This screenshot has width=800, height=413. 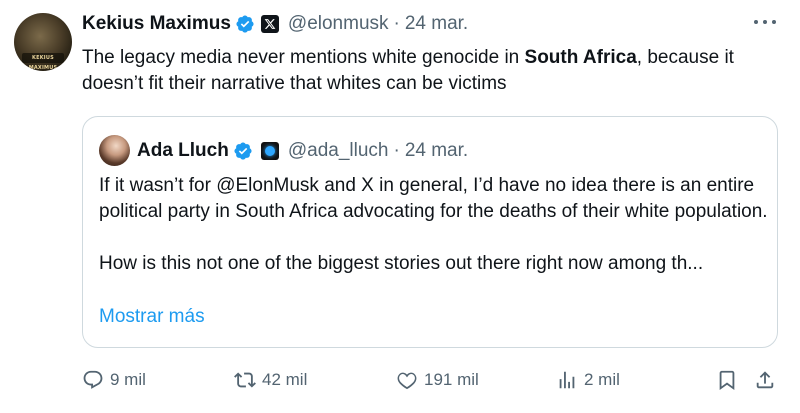 What do you see at coordinates (43, 62) in the screenshot?
I see `avatar-badge-text: KEKIUS MAXIMUS` at bounding box center [43, 62].